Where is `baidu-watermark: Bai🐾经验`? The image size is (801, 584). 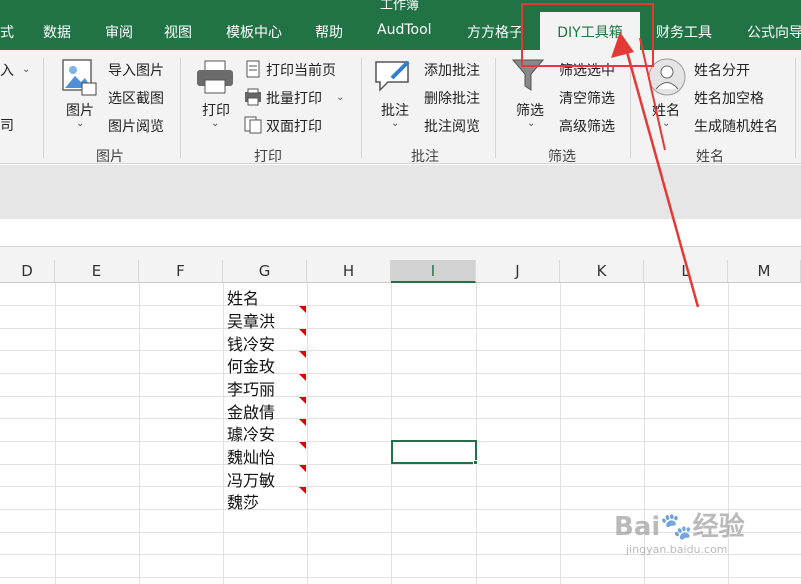
baidu-watermark: Bai🐾经验 is located at coordinates (679, 527).